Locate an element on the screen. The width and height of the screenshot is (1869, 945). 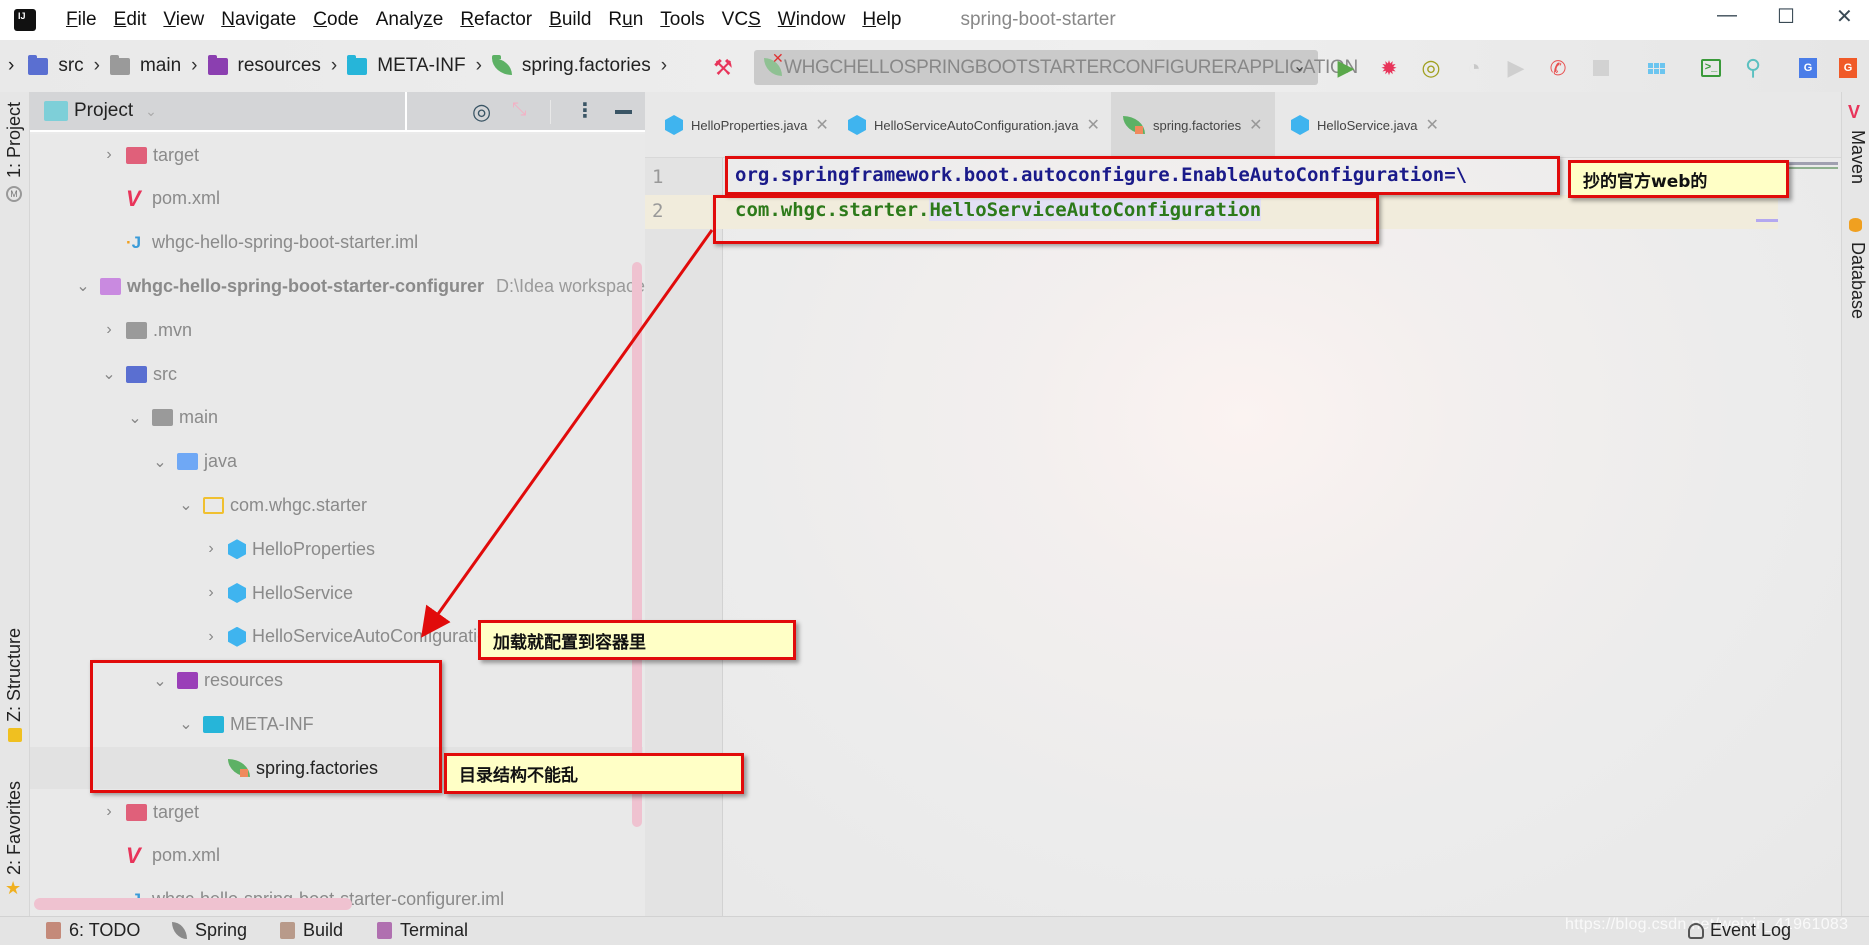
editor-tab: HelloProperties.java ✕ is located at coordinates (747, 125).